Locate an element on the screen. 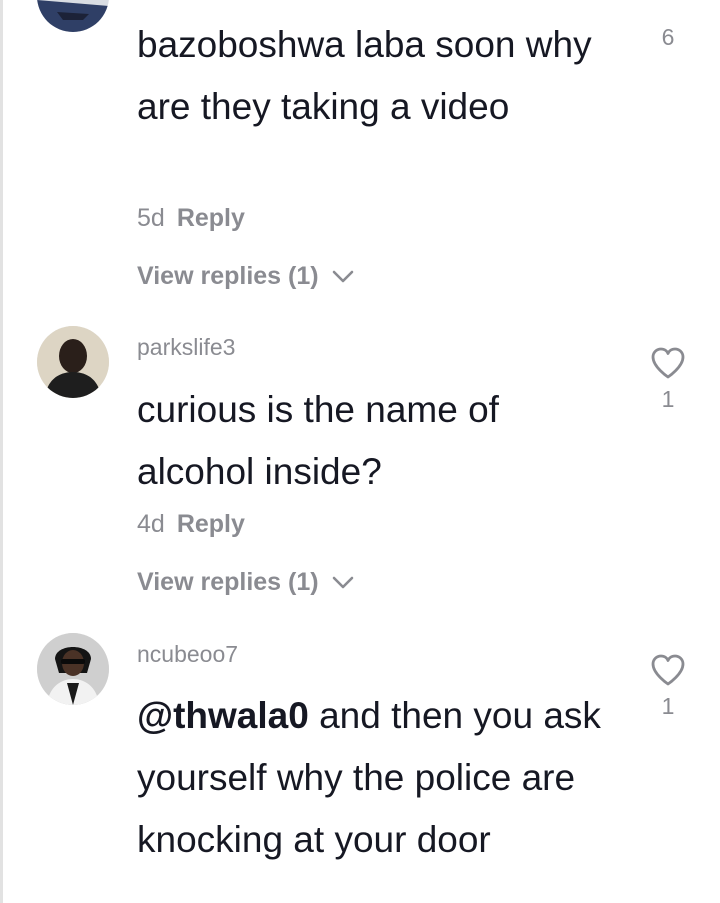 The image size is (720, 903). like-button: 6 is located at coordinates (668, 37).